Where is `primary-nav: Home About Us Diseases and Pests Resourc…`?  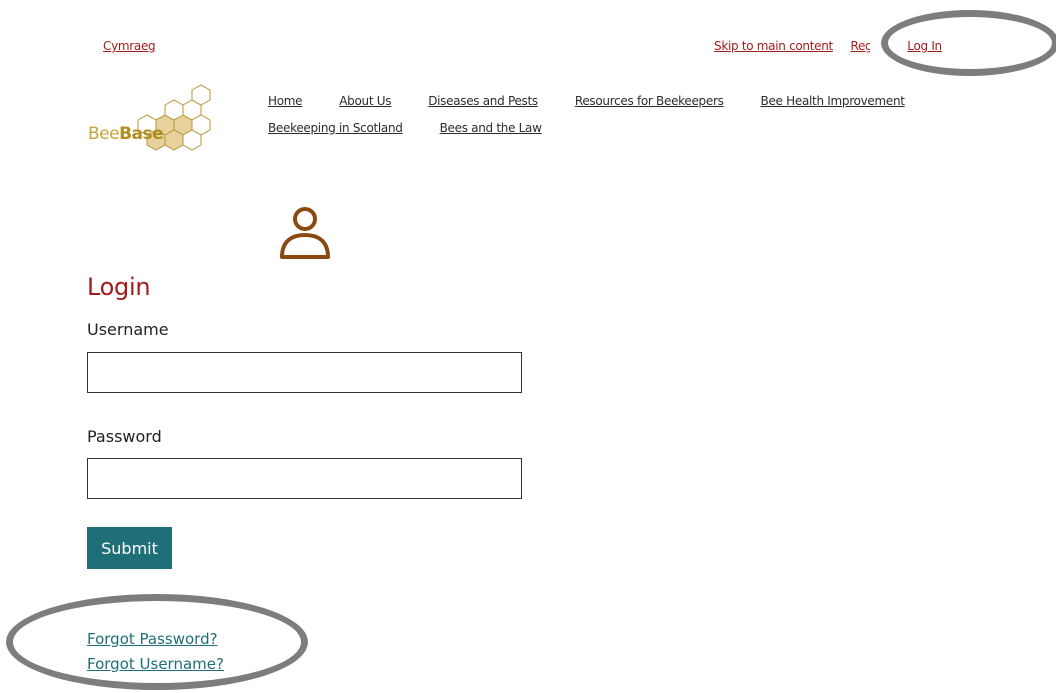 primary-nav: Home About Us Diseases and Pests Resourc… is located at coordinates (588, 121).